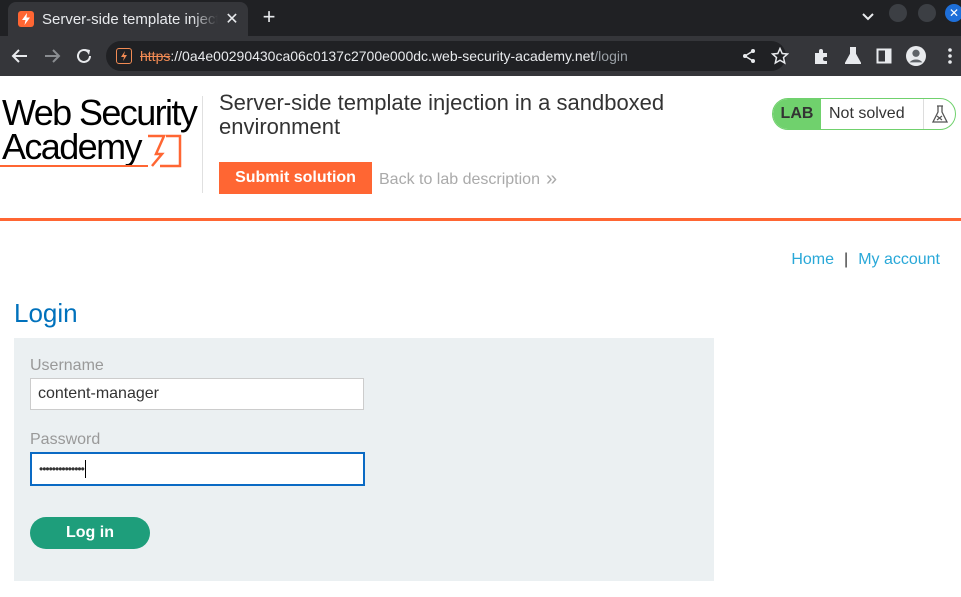 Image resolution: width=961 pixels, height=597 pixels. I want to click on bookmark-star-icon, so click(780, 56).